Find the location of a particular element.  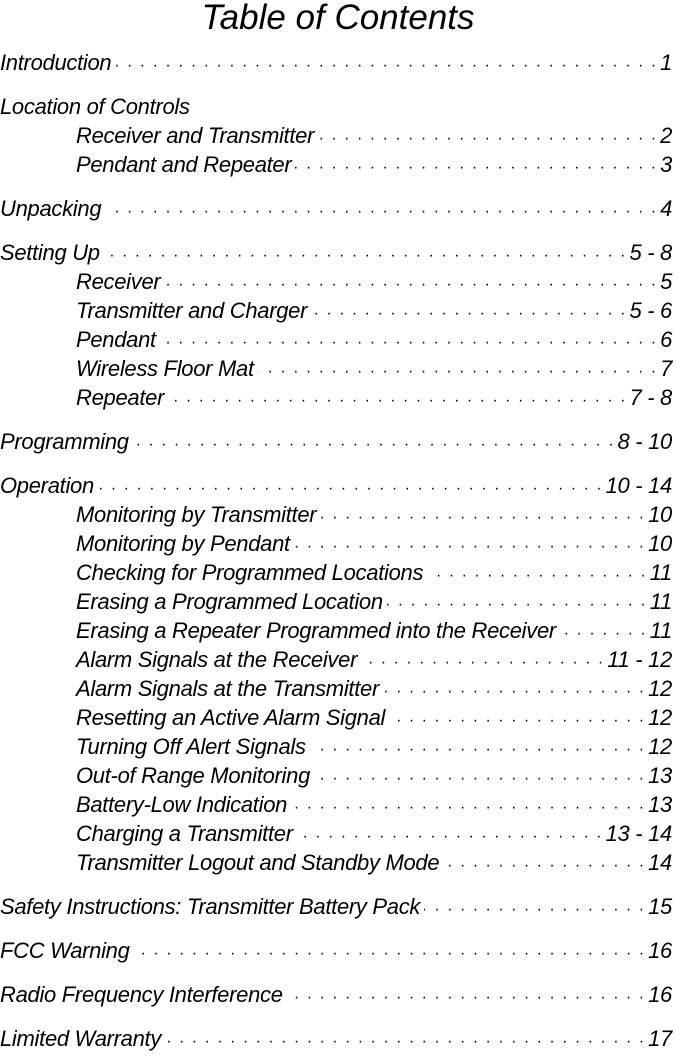

toc-subentry: Monitoring by Pendant 10 is located at coordinates (336, 543).